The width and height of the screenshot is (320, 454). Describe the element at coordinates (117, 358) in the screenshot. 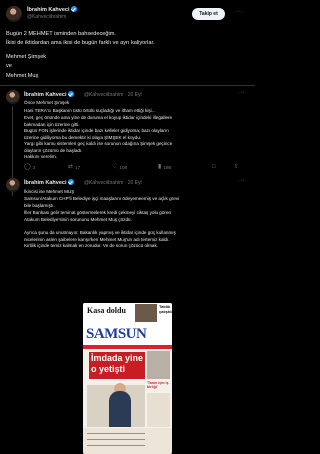

I see `newspaper-main-headline-1: İmdada yine` at that location.